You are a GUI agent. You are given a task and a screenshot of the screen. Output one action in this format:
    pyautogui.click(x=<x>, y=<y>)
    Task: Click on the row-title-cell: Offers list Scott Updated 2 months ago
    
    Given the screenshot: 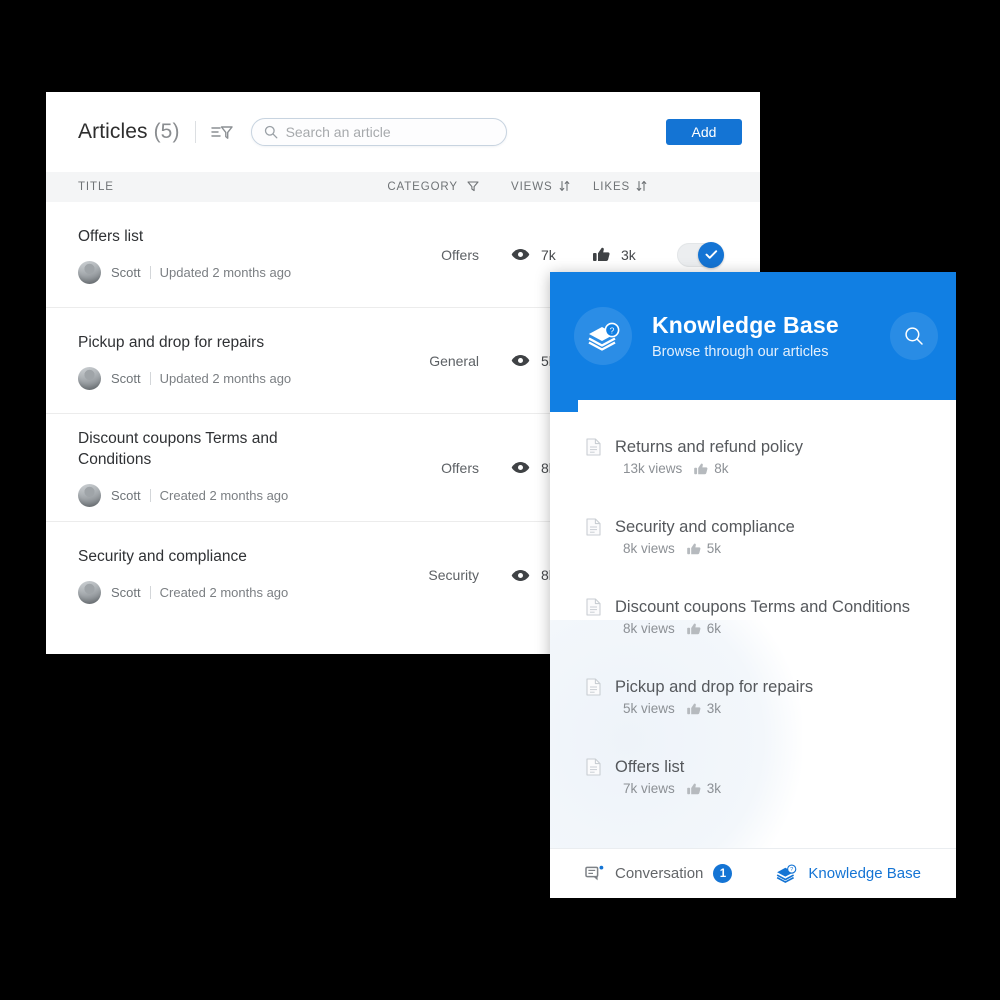 What is the action you would take?
    pyautogui.click(x=198, y=255)
    